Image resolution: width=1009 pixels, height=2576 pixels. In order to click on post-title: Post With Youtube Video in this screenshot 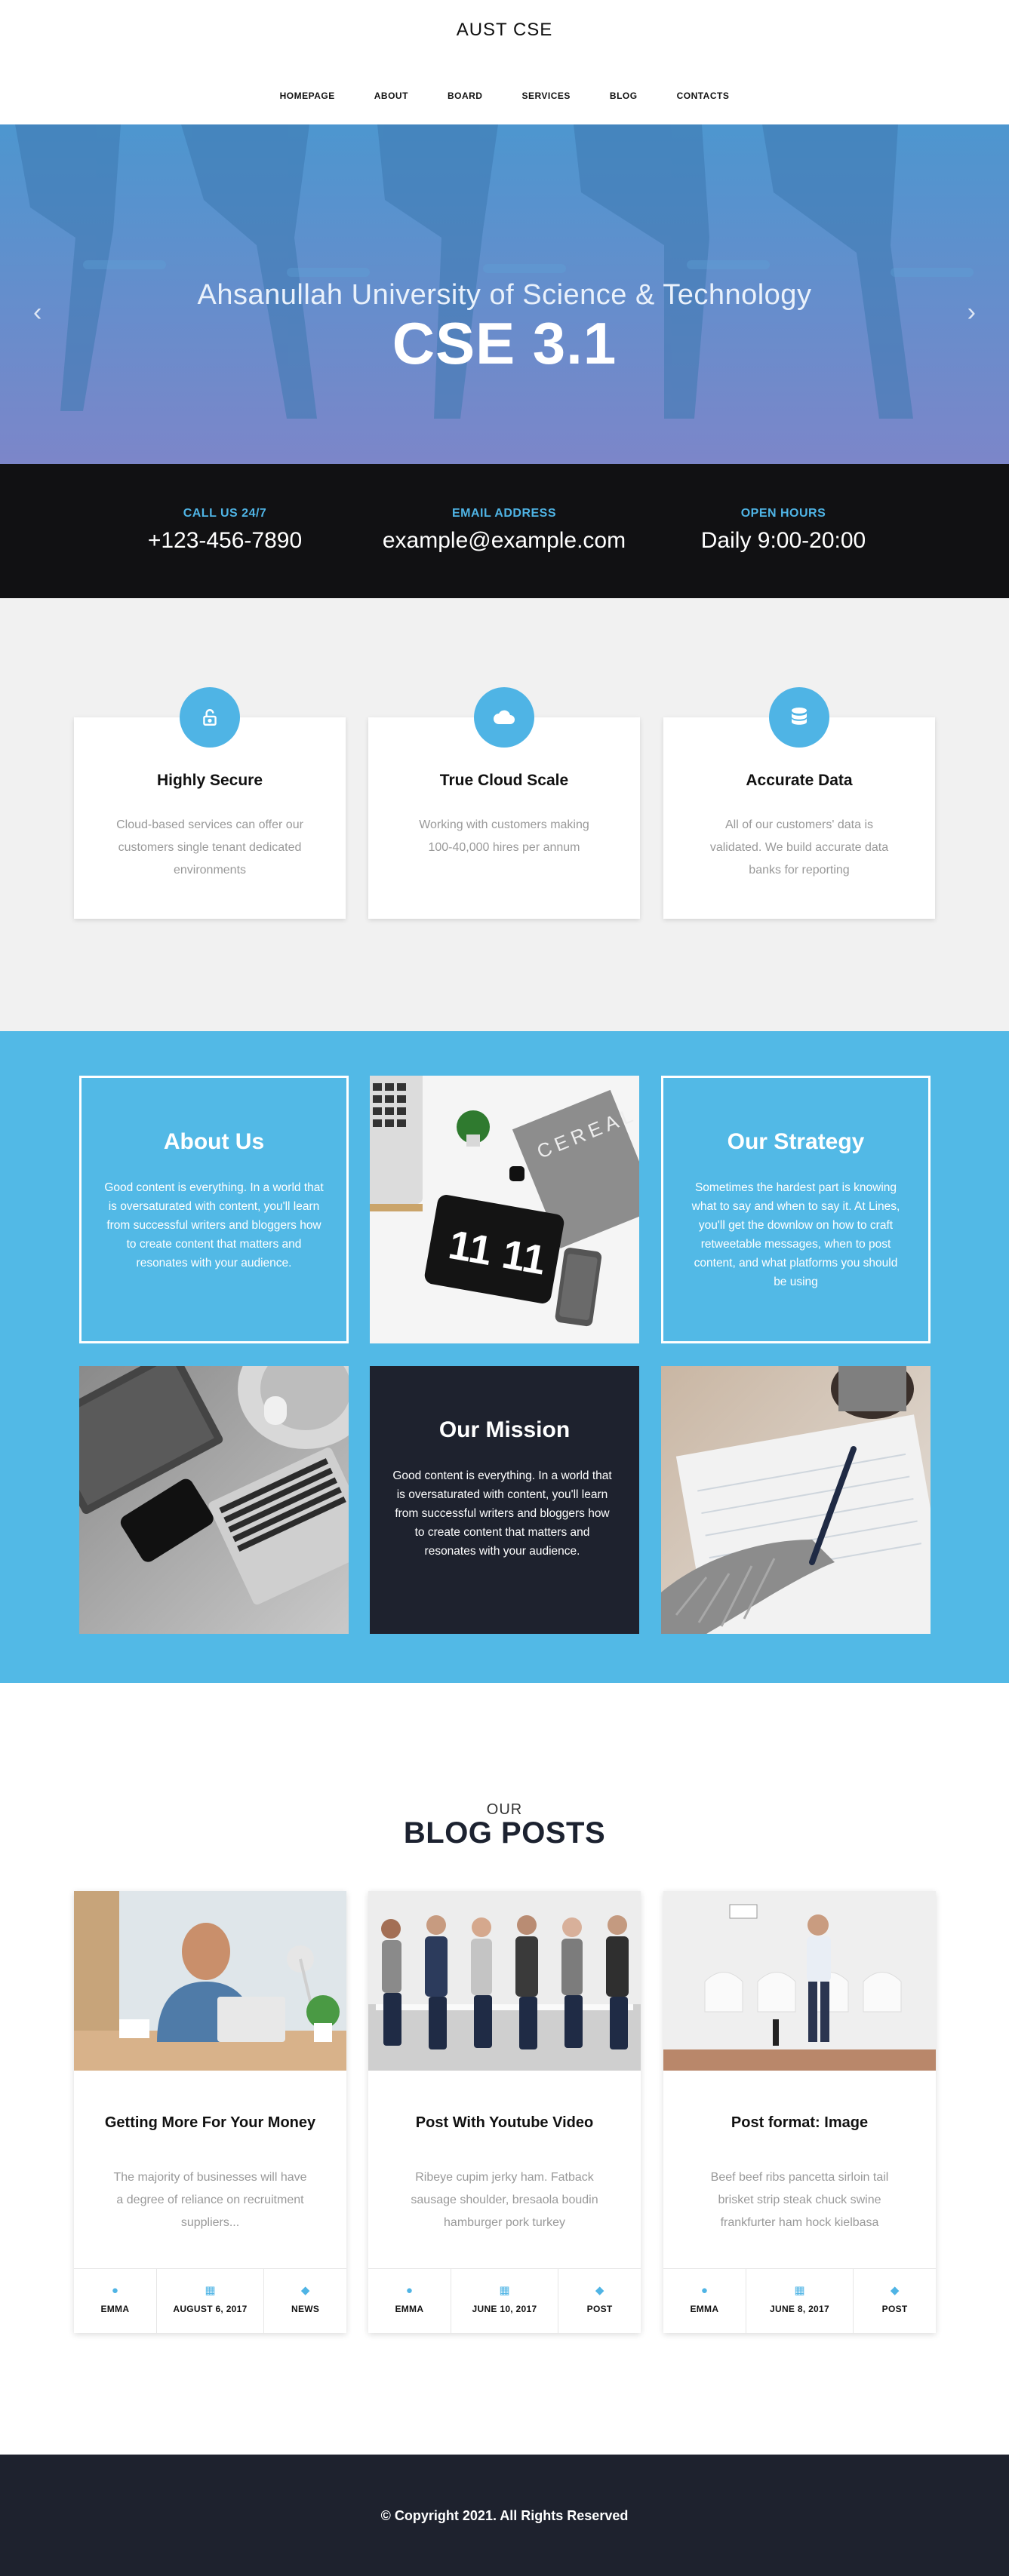, I will do `click(504, 2122)`.